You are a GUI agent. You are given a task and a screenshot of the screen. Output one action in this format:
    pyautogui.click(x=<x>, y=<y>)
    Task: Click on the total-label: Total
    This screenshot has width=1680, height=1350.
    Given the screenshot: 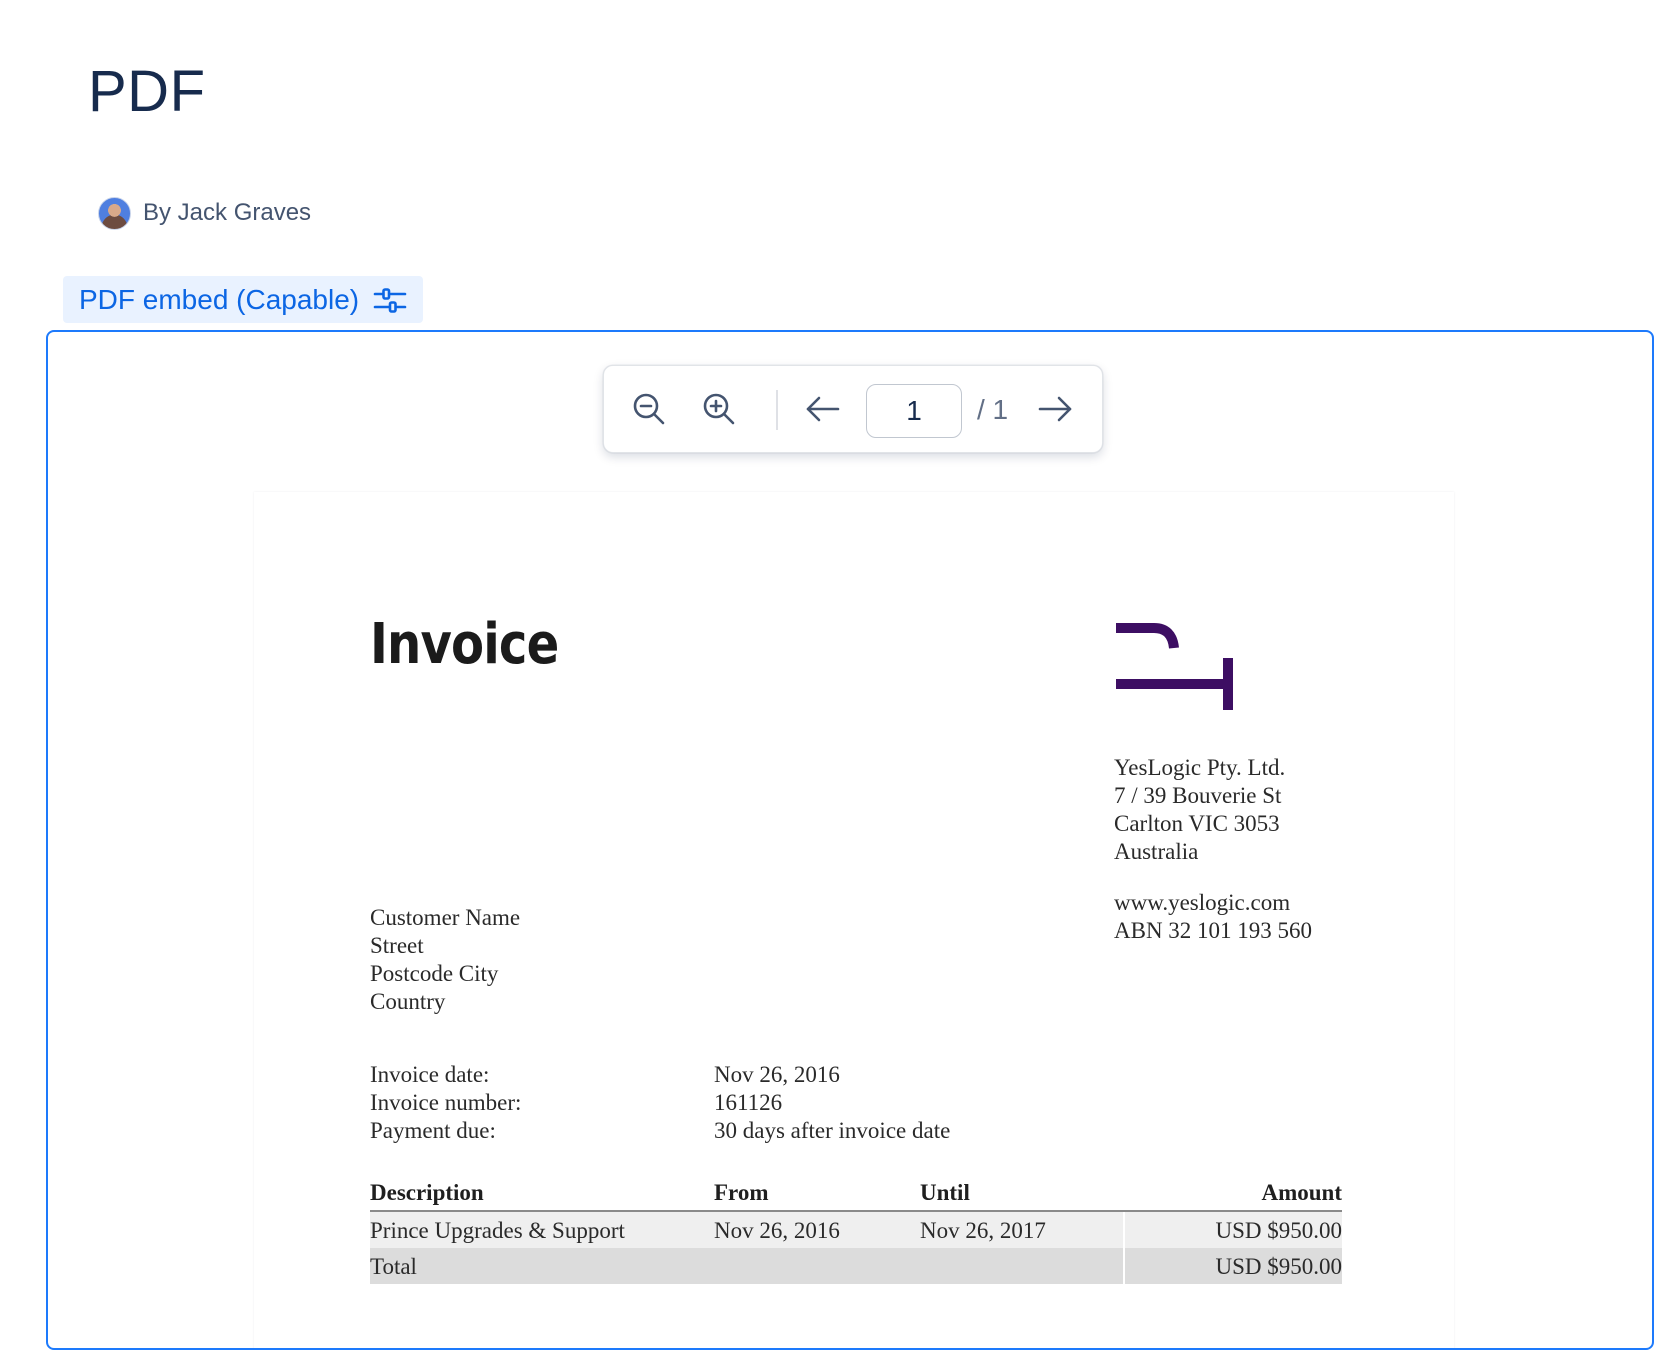 What is the action you would take?
    pyautogui.click(x=542, y=1266)
    